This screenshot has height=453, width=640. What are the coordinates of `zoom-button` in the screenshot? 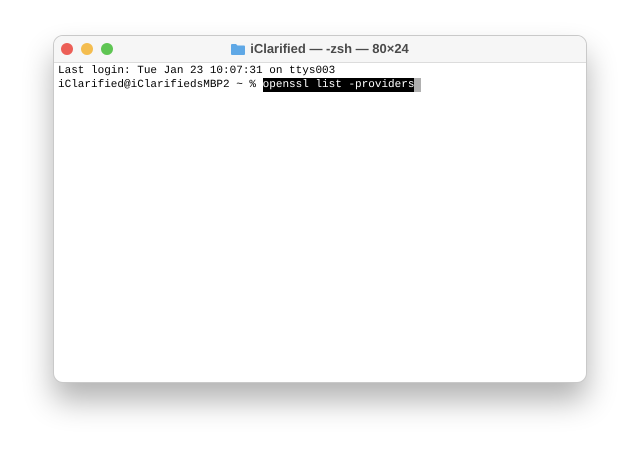 It's located at (107, 49).